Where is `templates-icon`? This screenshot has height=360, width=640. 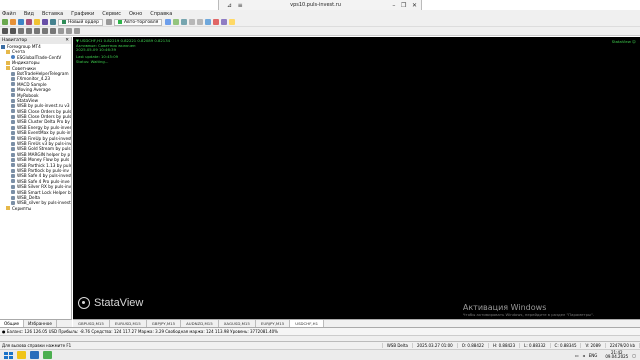 templates-icon is located at coordinates (232, 22).